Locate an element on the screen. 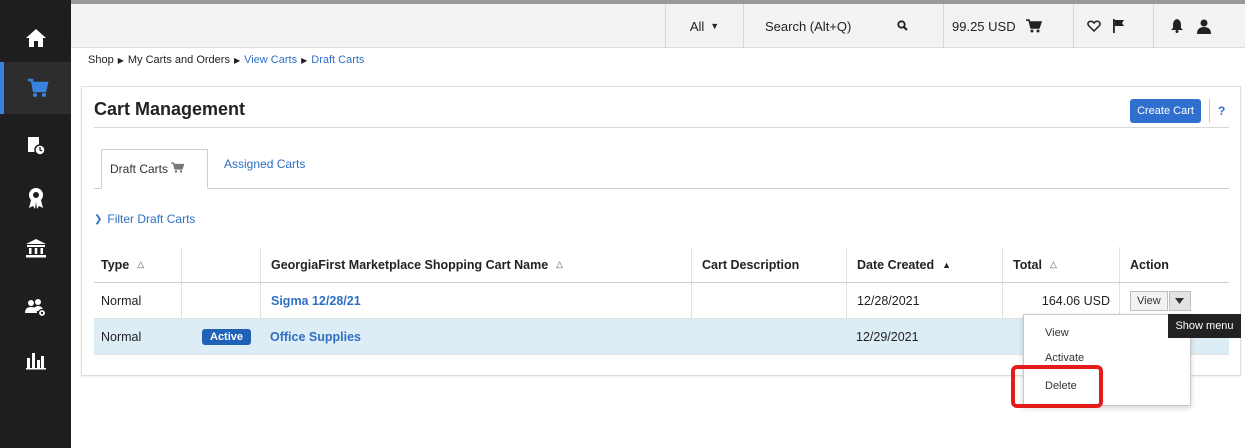 This screenshot has width=1245, height=448. breadcrumb-item-carts-orders: My Carts and Orders is located at coordinates (179, 60).